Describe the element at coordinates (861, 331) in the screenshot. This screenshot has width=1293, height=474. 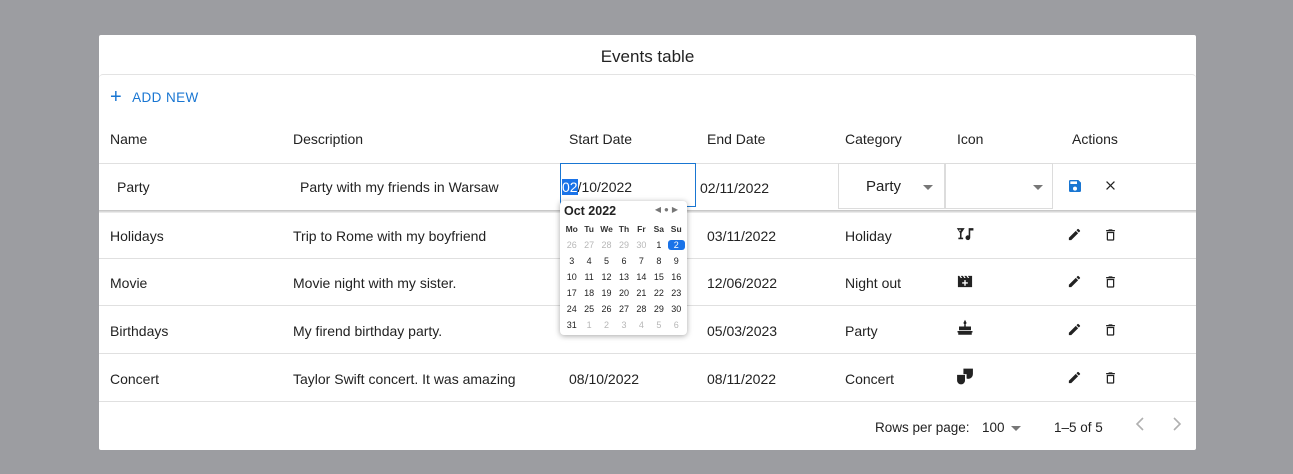
I see `cell-category: Party` at that location.